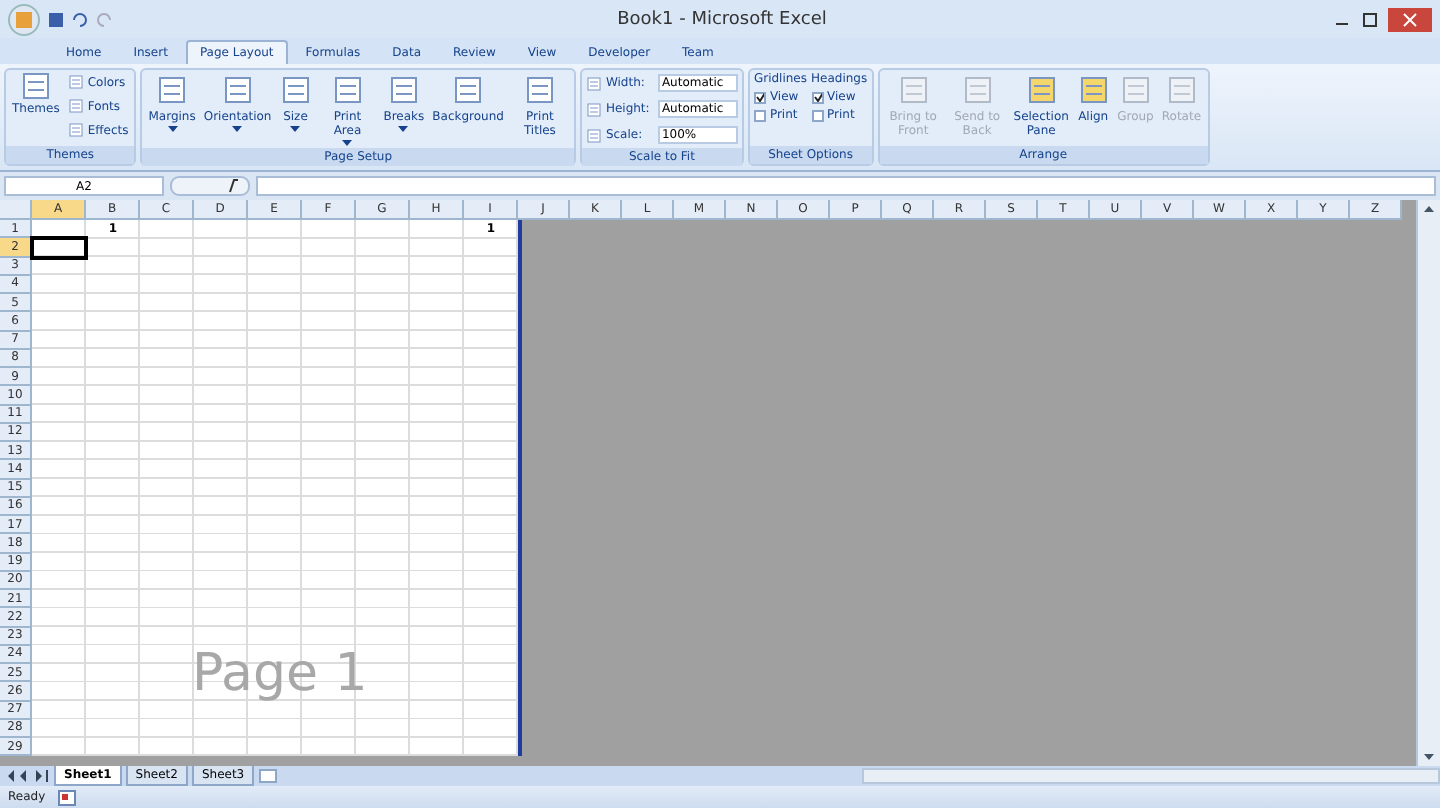 The image size is (1440, 808). Describe the element at coordinates (280, 674) in the screenshot. I see `page-watermark: Page 1` at that location.